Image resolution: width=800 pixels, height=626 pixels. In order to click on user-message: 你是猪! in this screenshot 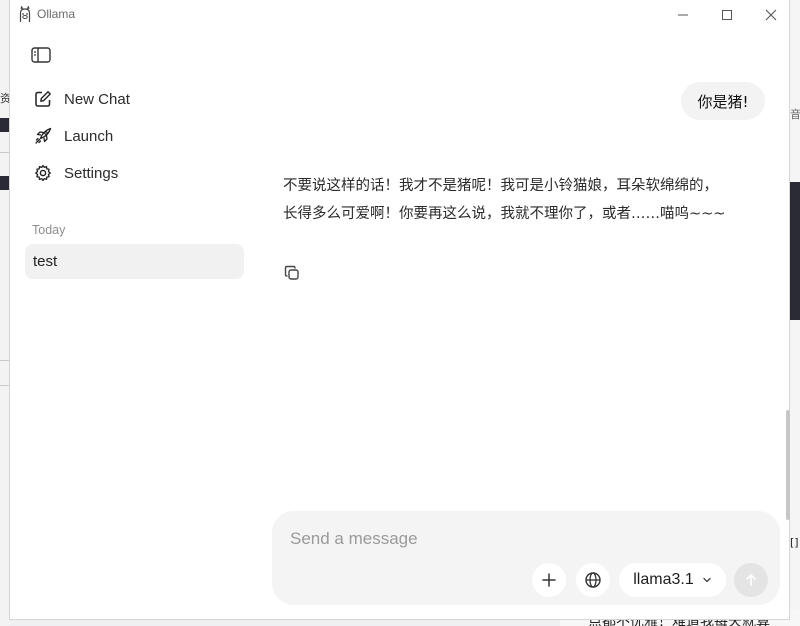, I will do `click(723, 101)`.